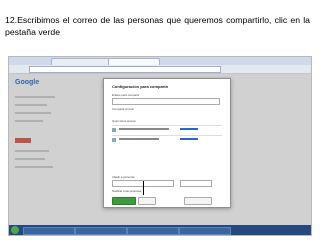 The width and height of the screenshot is (320, 240). I want to click on add-people-label: Añadir a personas, so click(123, 177).